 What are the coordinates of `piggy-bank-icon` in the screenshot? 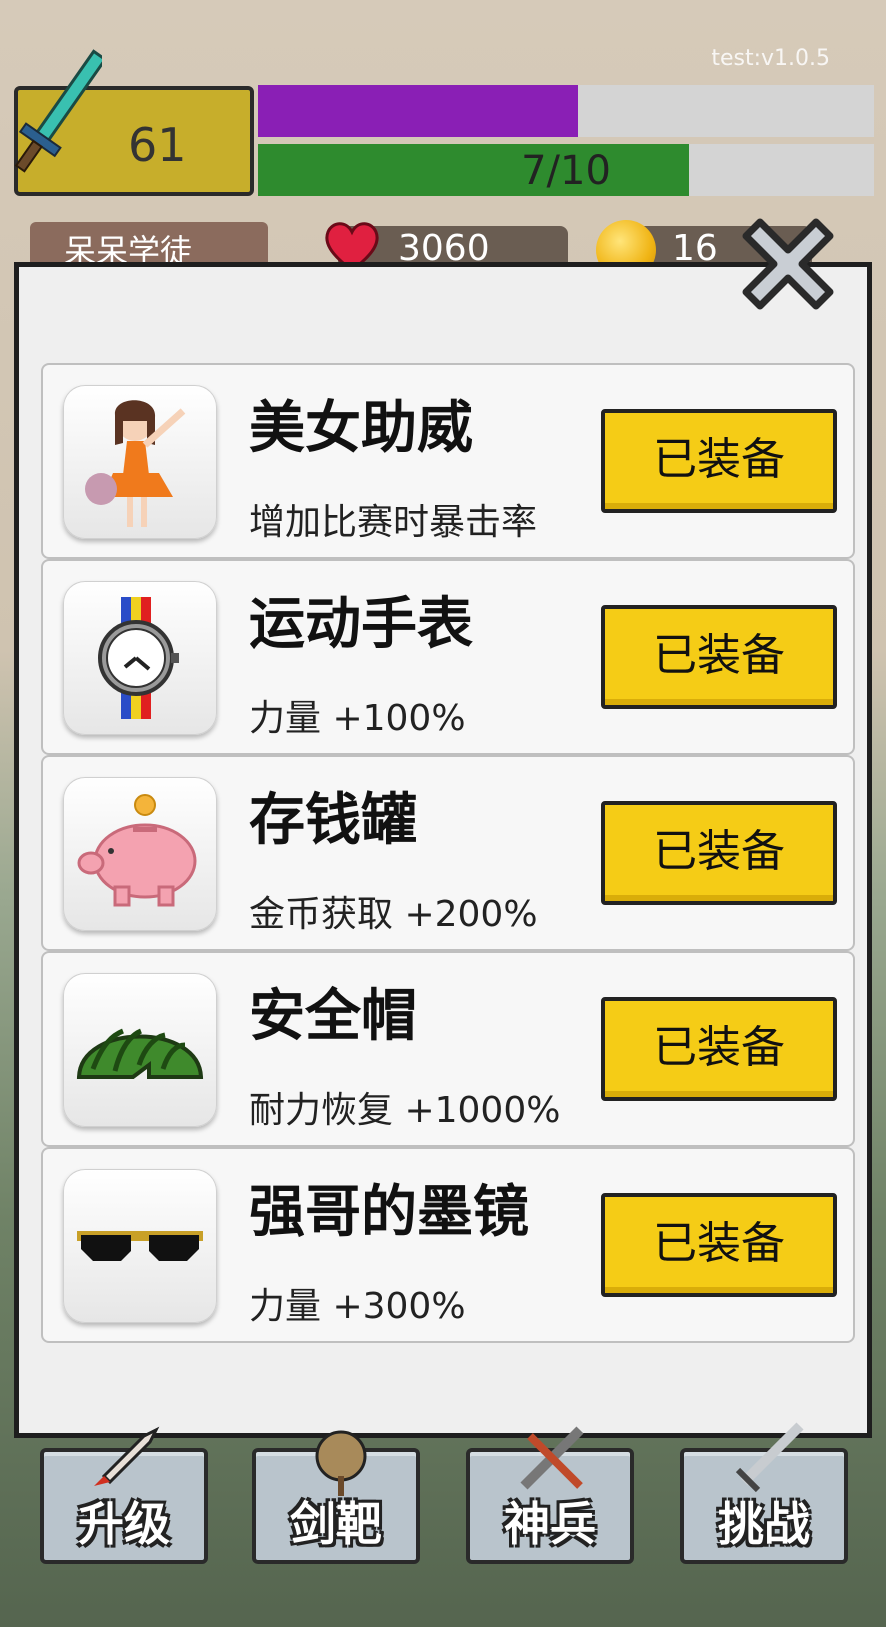 It's located at (137, 850).